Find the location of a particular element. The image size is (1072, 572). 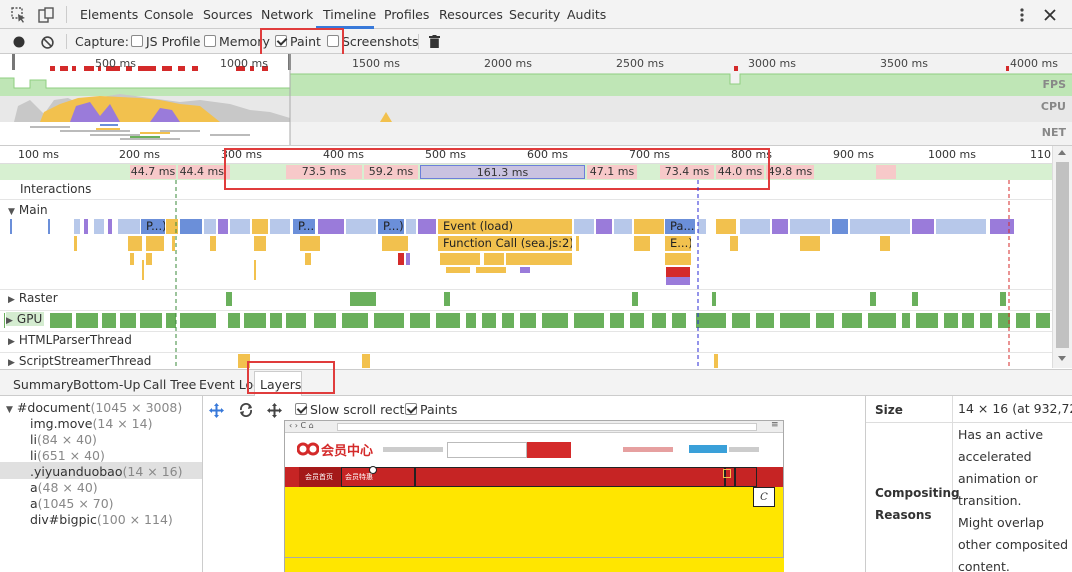

tree-item-li: li(84 × 40) is located at coordinates (63, 439).